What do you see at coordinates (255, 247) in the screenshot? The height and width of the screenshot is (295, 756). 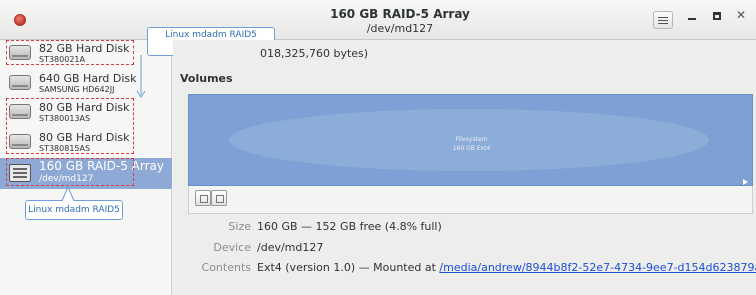 I see `device-row: Device/dev/md127` at bounding box center [255, 247].